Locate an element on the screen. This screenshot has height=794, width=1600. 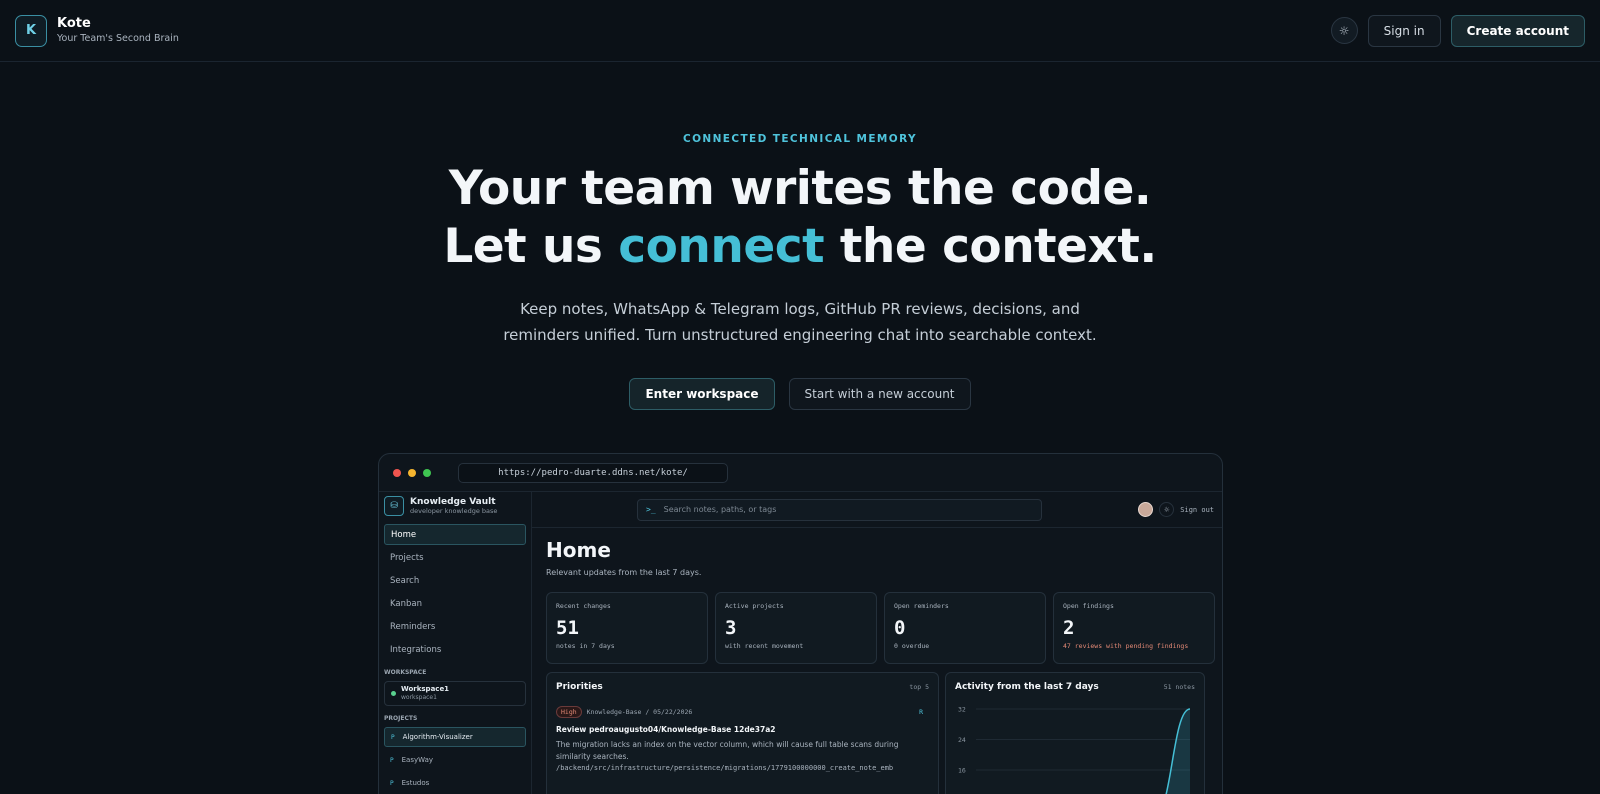
stat-label: Recent changes is located at coordinates (583, 606).